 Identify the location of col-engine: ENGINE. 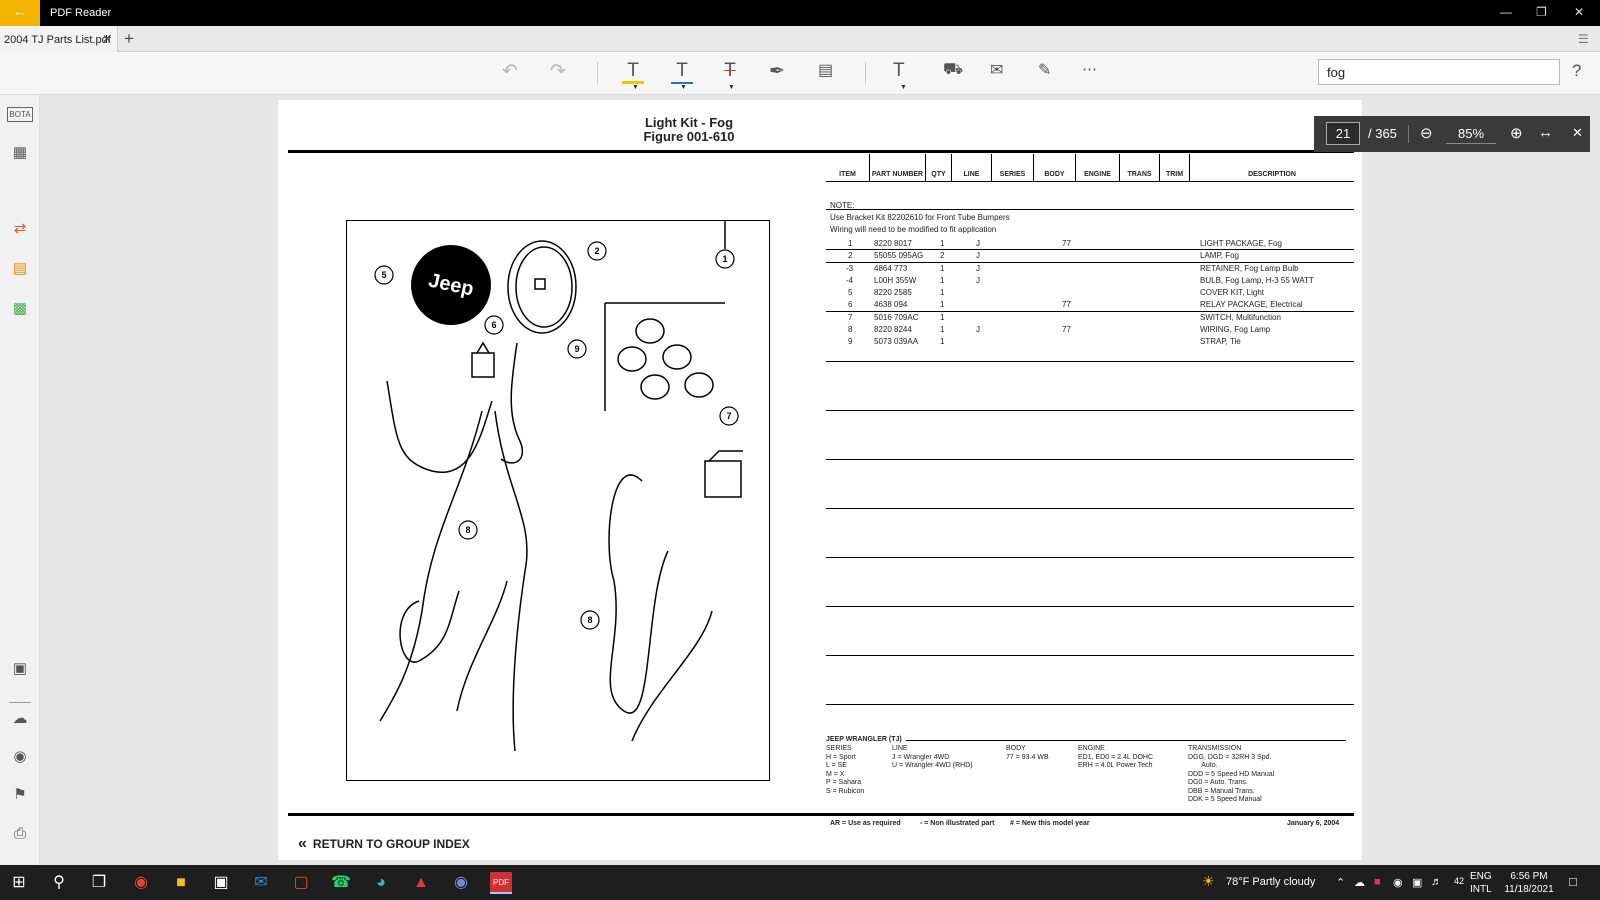
(1098, 168).